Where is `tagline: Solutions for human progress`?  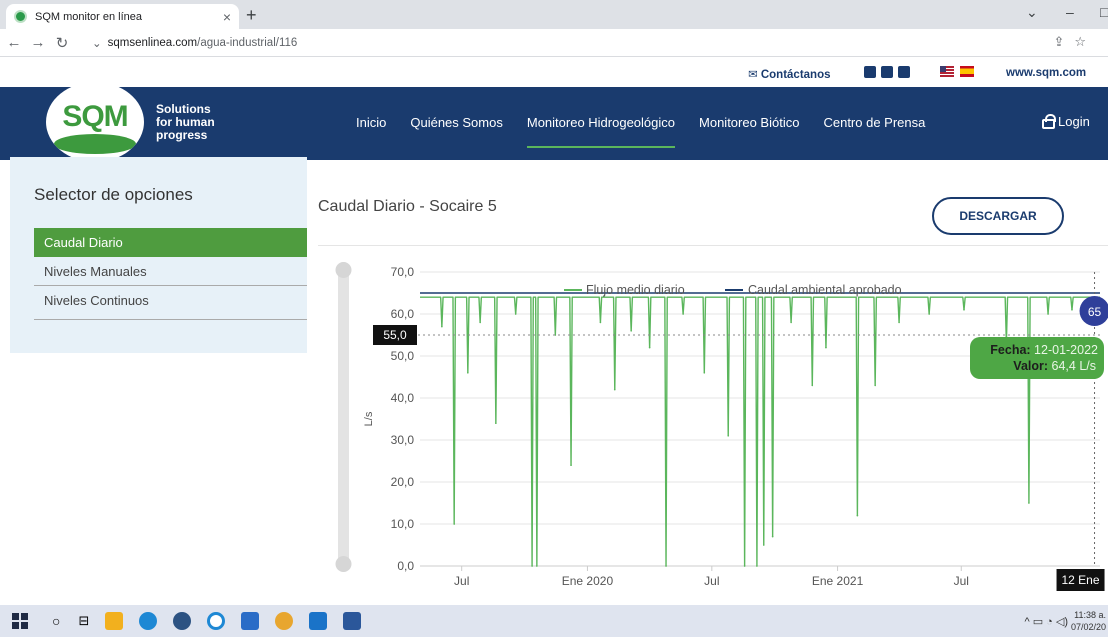
tagline: Solutions for human progress is located at coordinates (185, 122).